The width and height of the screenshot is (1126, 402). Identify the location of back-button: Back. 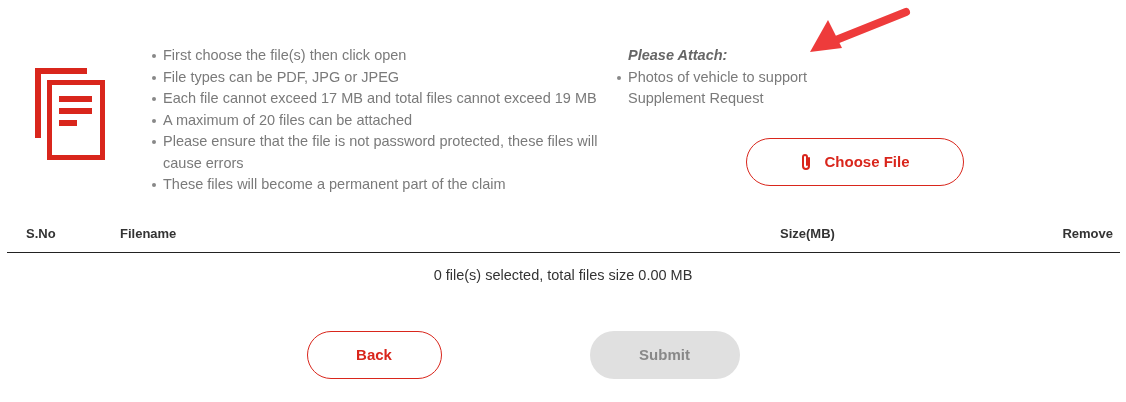
(374, 354).